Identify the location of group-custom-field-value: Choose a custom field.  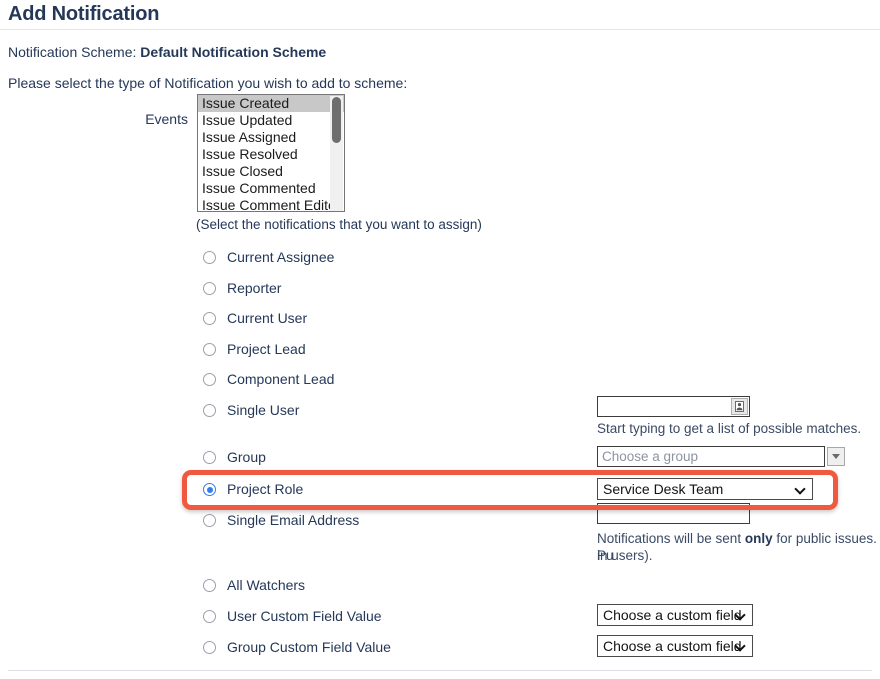
(672, 646).